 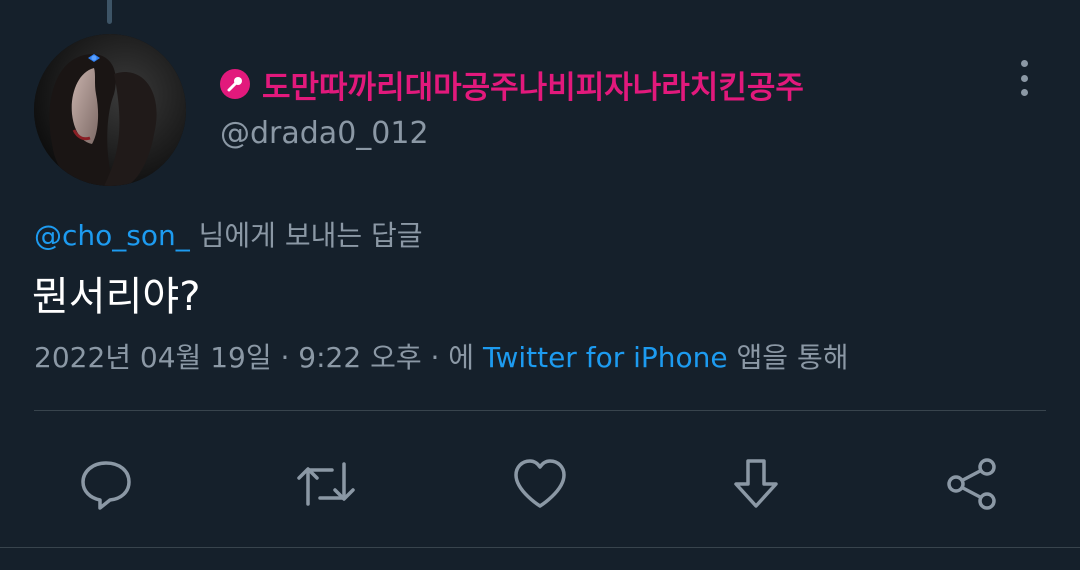 I want to click on tweet-timestamp: 2022년 04월 19일 · 9:22 오후 · 에, so click(x=258, y=357).